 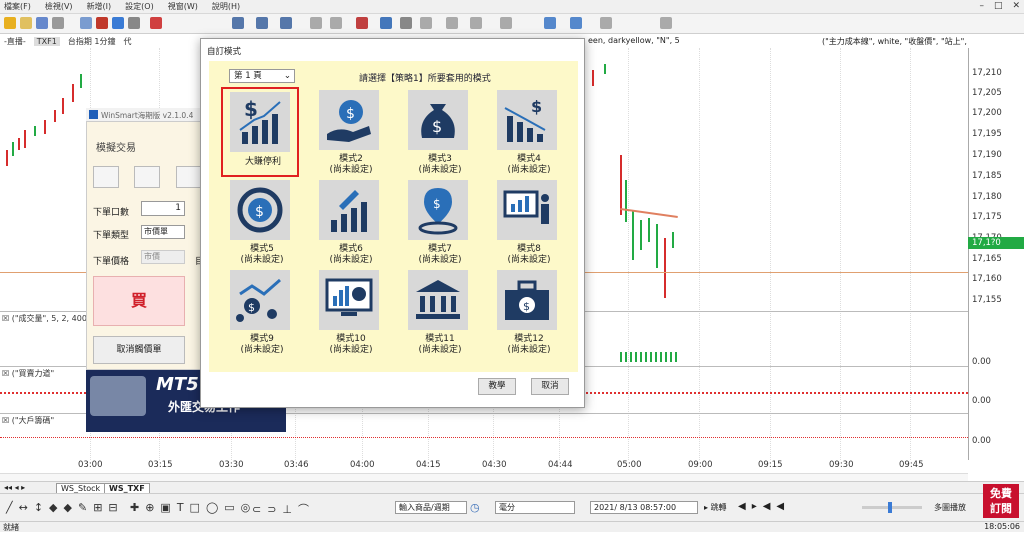 I want to click on line-icon, so click(x=316, y=23).